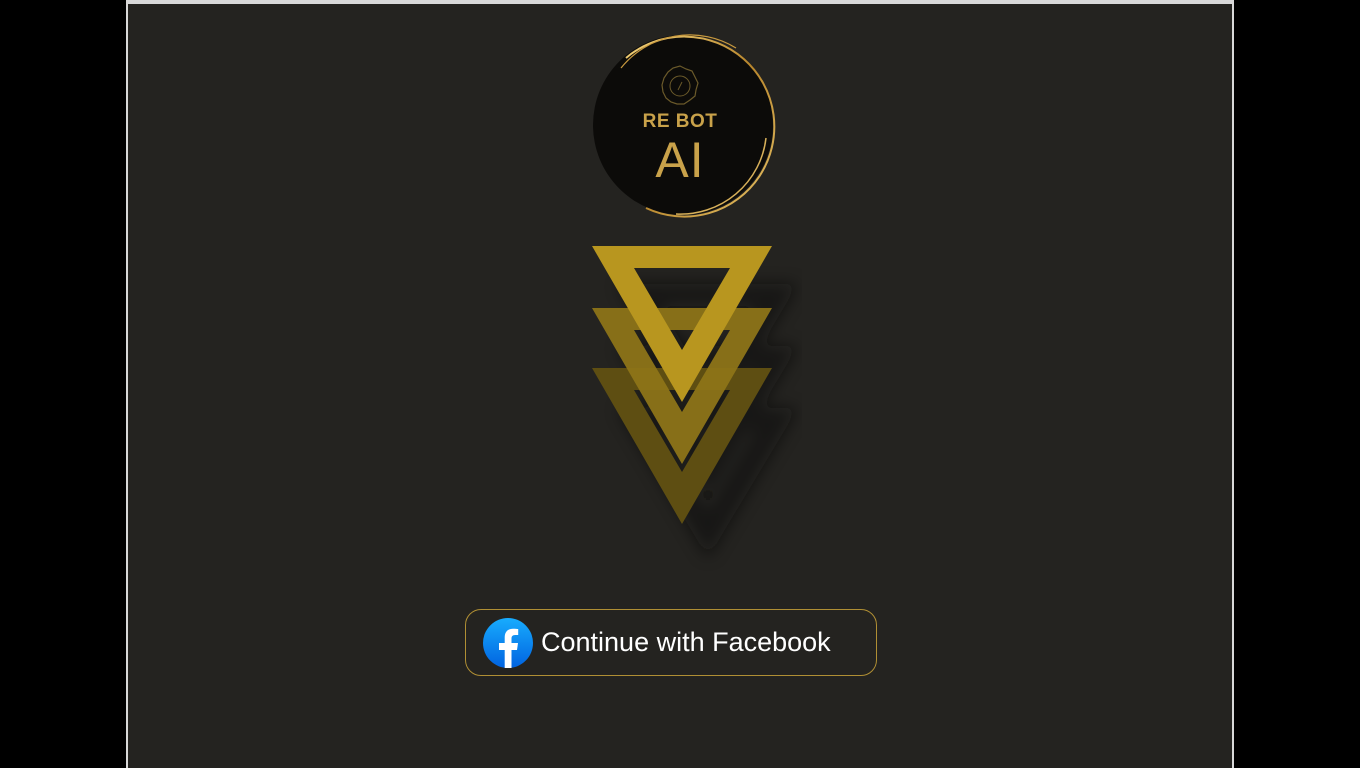  Describe the element at coordinates (508, 642) in the screenshot. I see `facebook-icon` at that location.